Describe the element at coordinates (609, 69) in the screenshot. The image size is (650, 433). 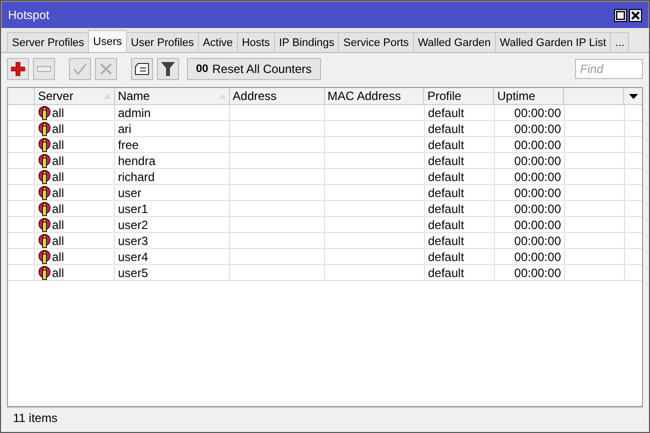
I see `search-field: Find` at that location.